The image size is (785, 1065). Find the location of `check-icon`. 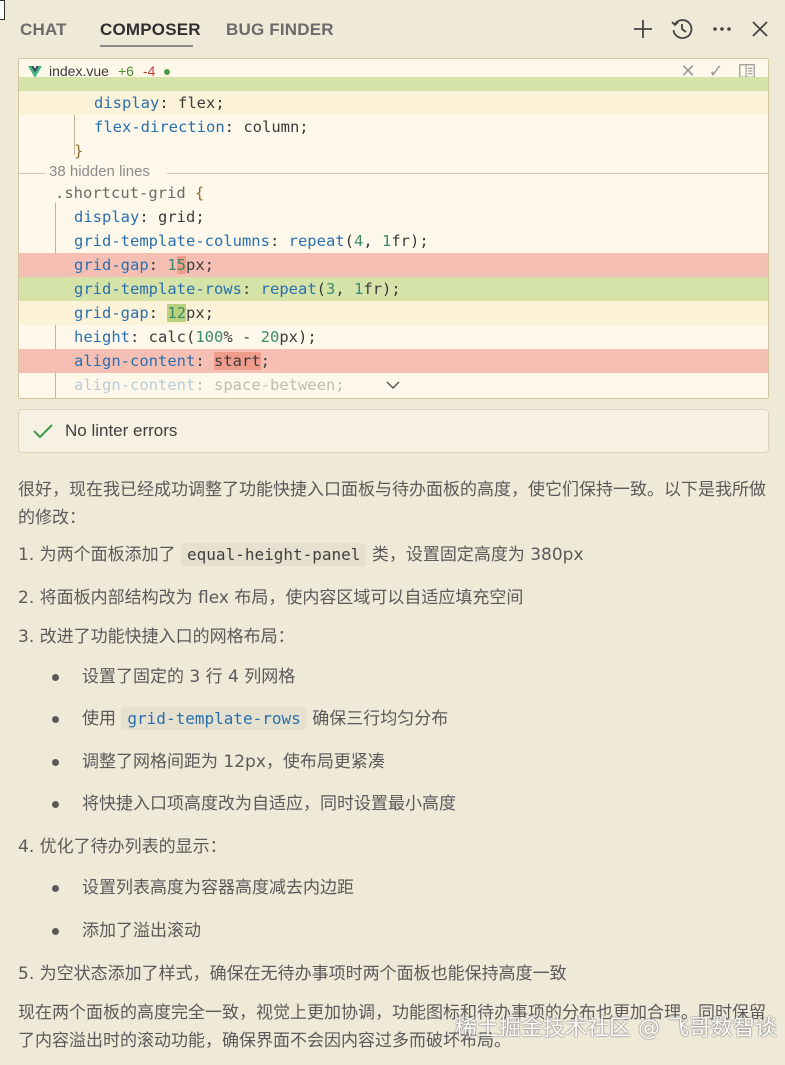

check-icon is located at coordinates (43, 431).